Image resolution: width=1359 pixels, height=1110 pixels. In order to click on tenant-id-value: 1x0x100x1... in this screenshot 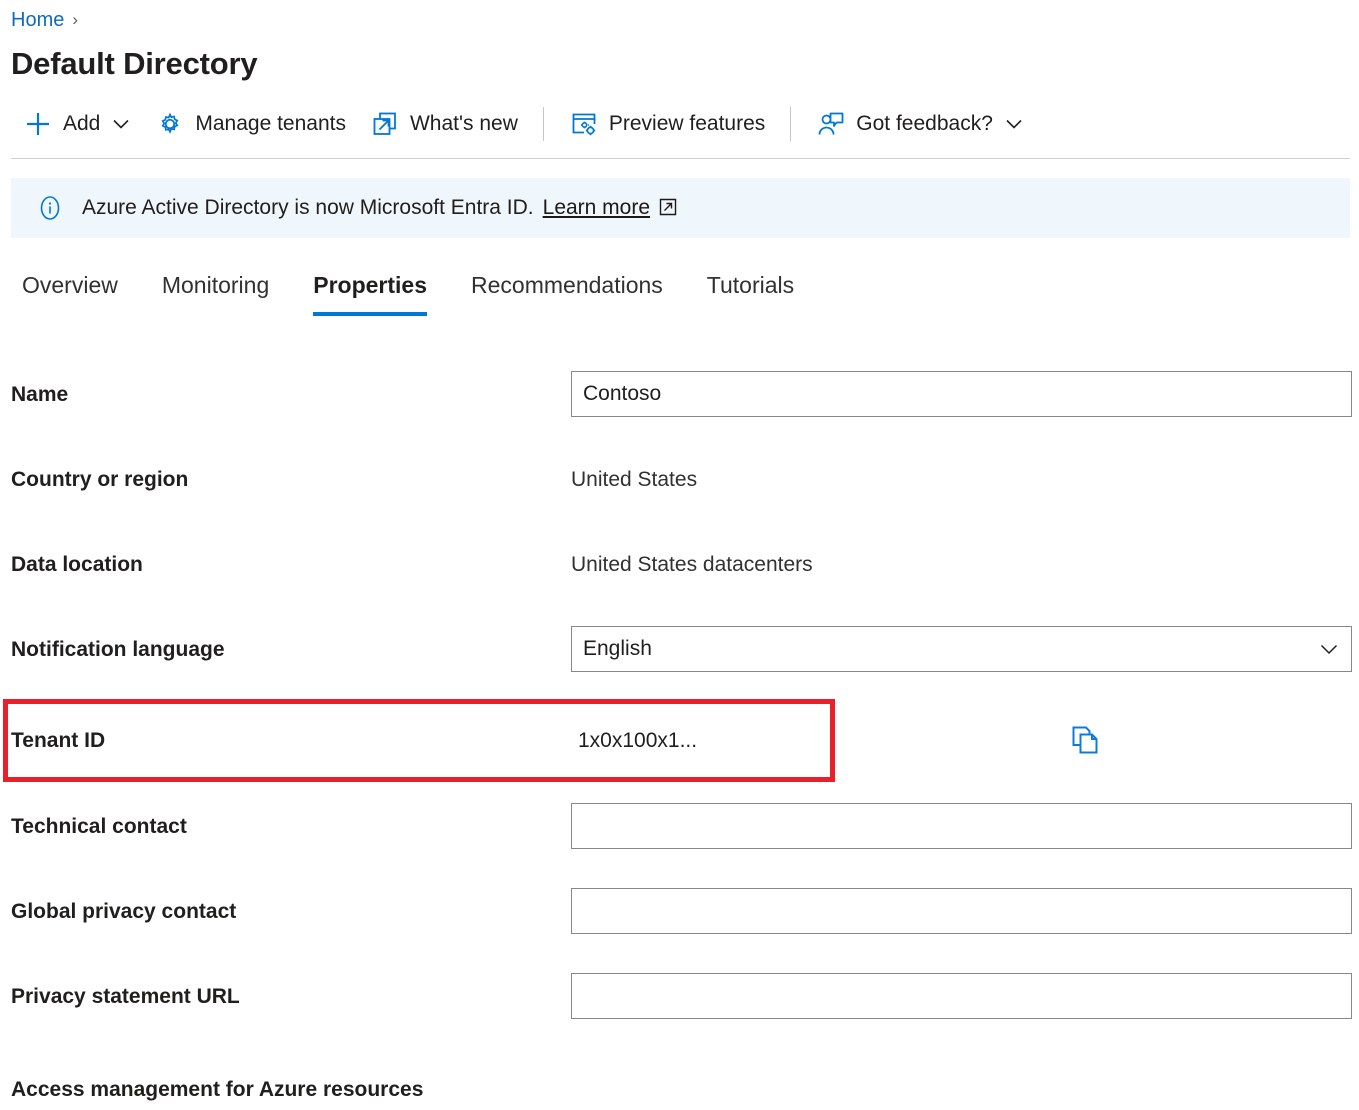, I will do `click(638, 740)`.